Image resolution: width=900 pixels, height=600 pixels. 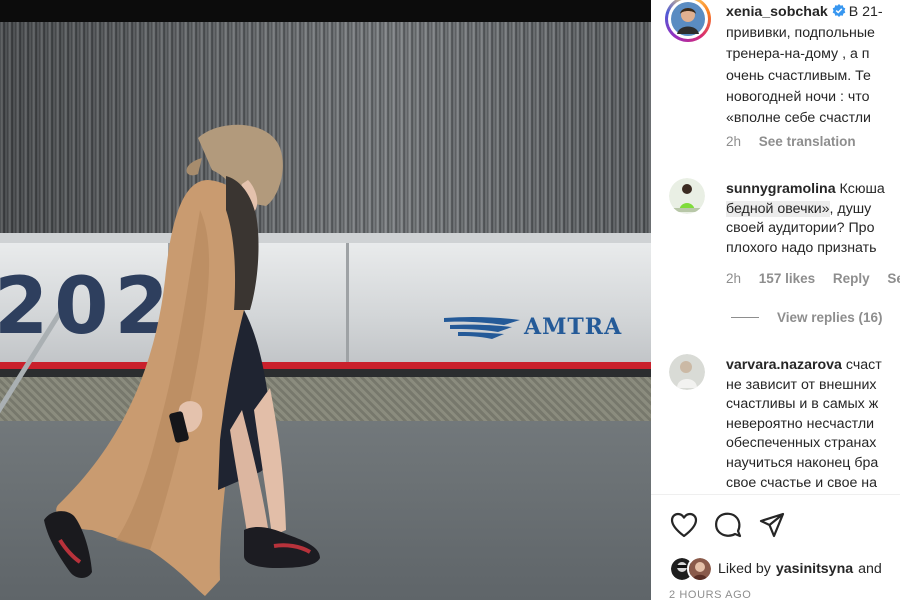 I want to click on comment-line-rest: , душу, so click(x=850, y=208).